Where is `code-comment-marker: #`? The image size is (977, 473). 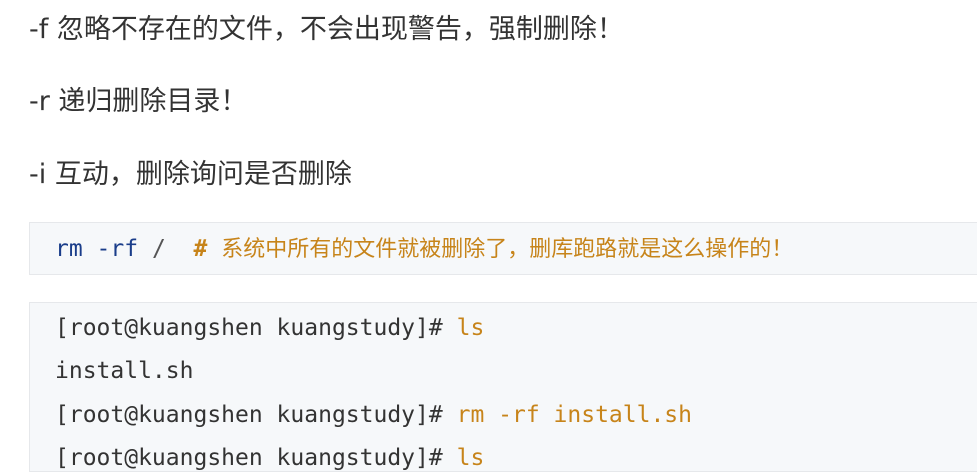
code-comment-marker: # is located at coordinates (200, 249).